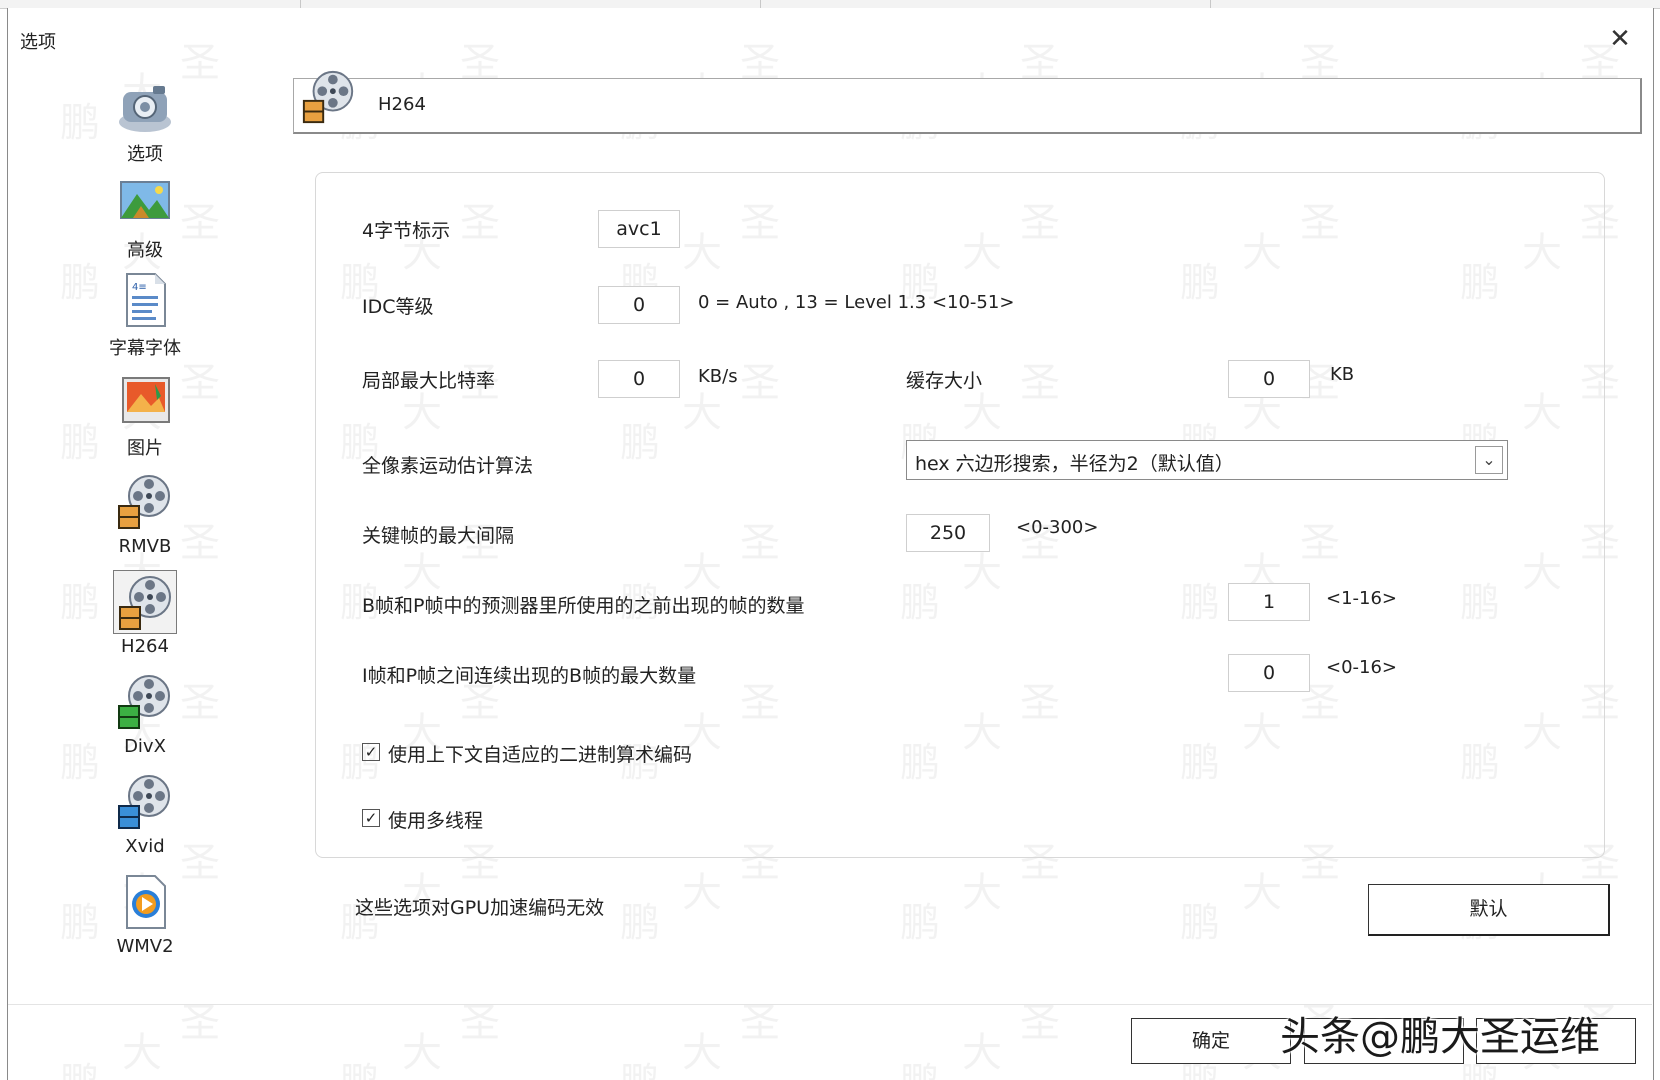 The width and height of the screenshot is (1660, 1080). Describe the element at coordinates (967, 106) in the screenshot. I see `section-header` at that location.